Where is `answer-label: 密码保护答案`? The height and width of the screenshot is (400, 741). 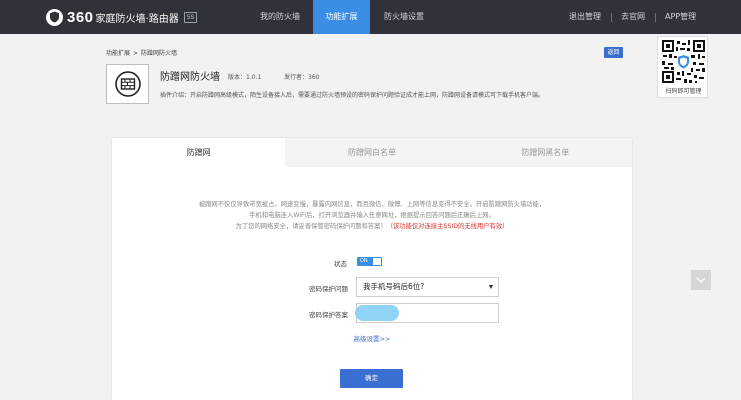 answer-label: 密码保护答案 is located at coordinates (328, 315).